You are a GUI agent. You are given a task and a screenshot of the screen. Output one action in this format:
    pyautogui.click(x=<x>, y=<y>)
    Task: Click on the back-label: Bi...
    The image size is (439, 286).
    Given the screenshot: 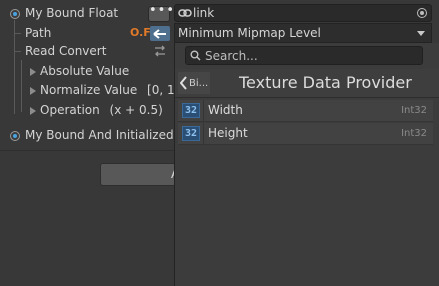 What is the action you would take?
    pyautogui.click(x=199, y=83)
    